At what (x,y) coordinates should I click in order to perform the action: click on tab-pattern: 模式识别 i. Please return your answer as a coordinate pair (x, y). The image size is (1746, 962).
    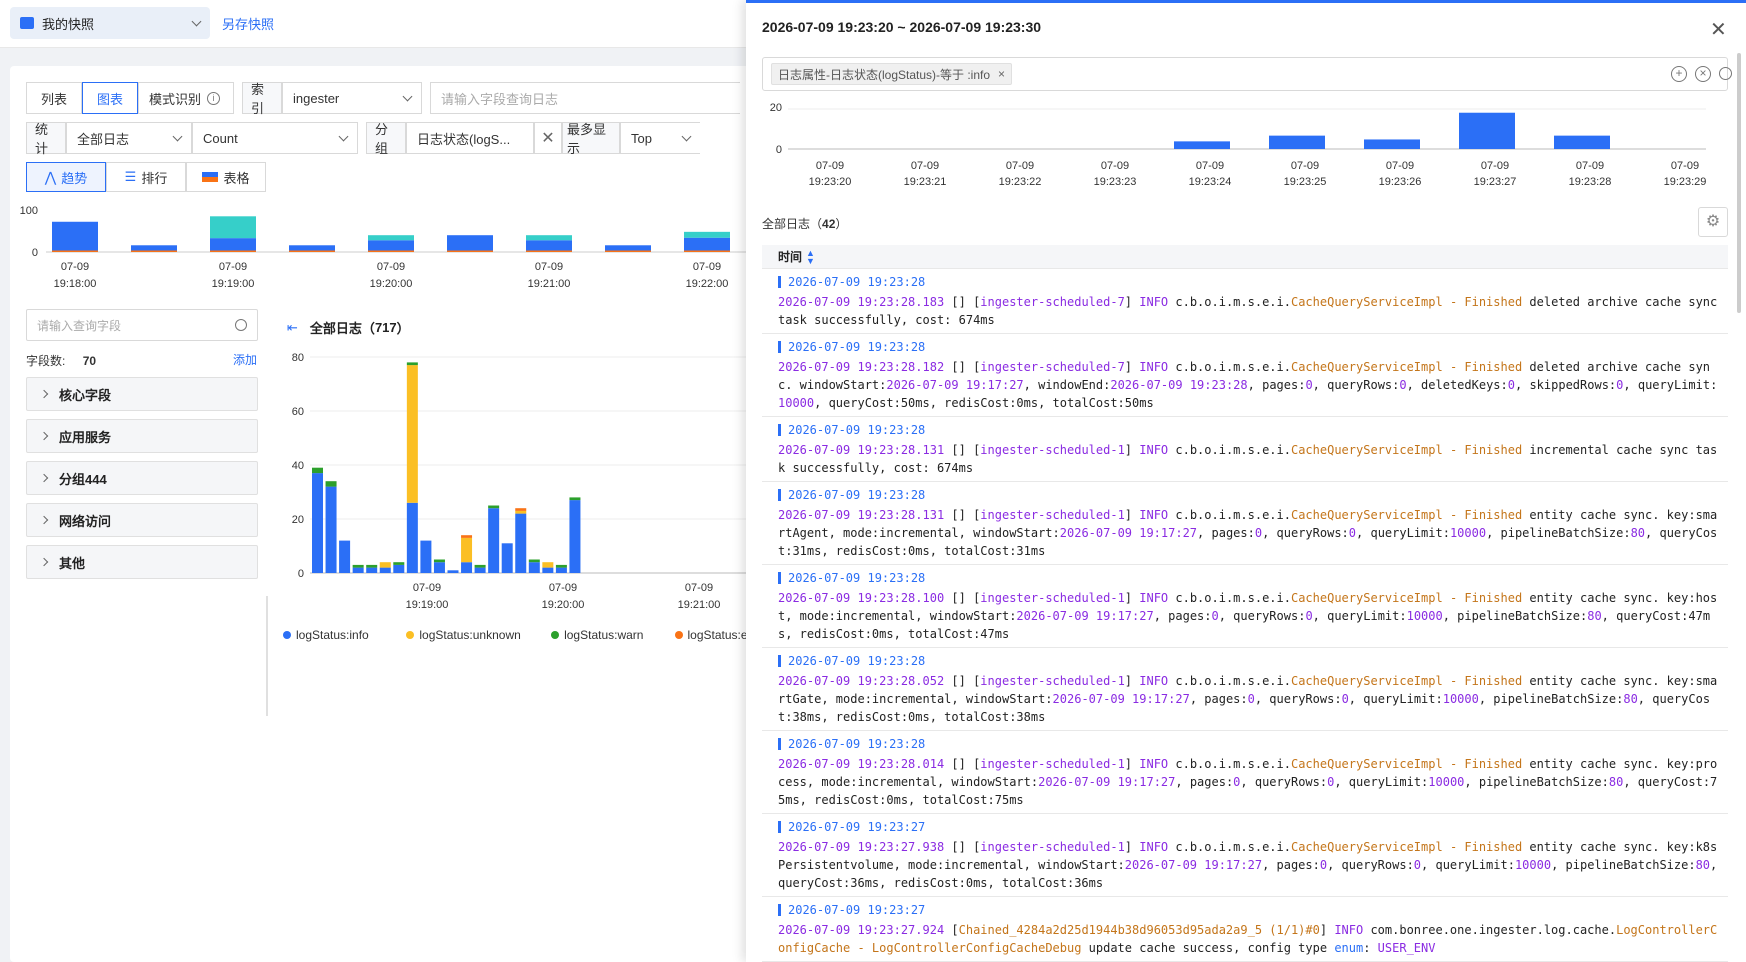
    Looking at the image, I should click on (186, 98).